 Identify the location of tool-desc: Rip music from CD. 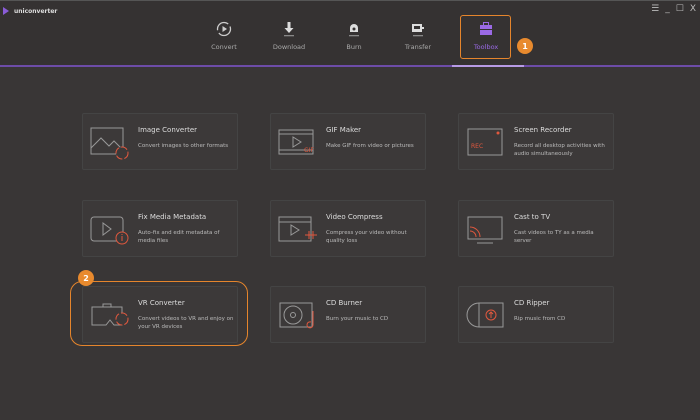
(540, 319).